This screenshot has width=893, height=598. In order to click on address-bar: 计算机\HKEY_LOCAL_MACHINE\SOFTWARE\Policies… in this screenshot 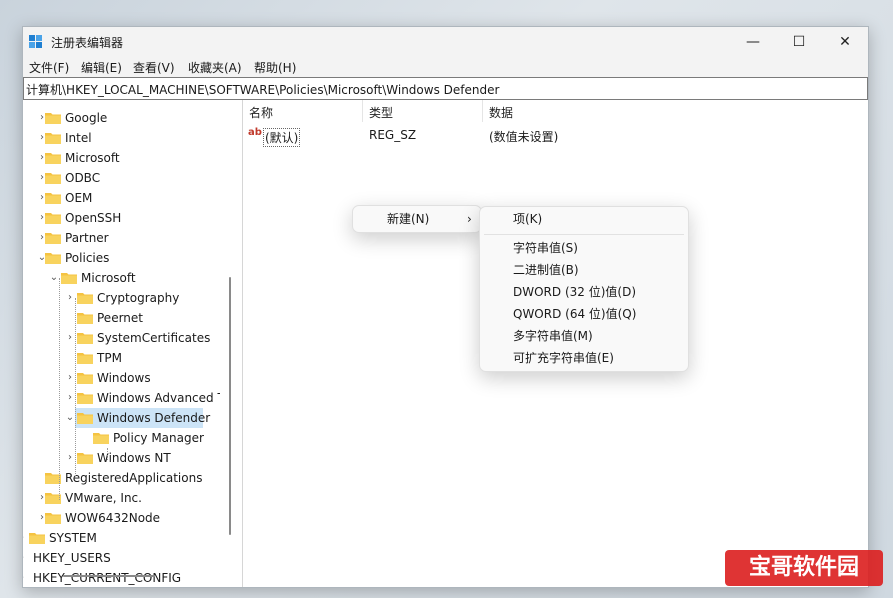, I will do `click(445, 88)`.